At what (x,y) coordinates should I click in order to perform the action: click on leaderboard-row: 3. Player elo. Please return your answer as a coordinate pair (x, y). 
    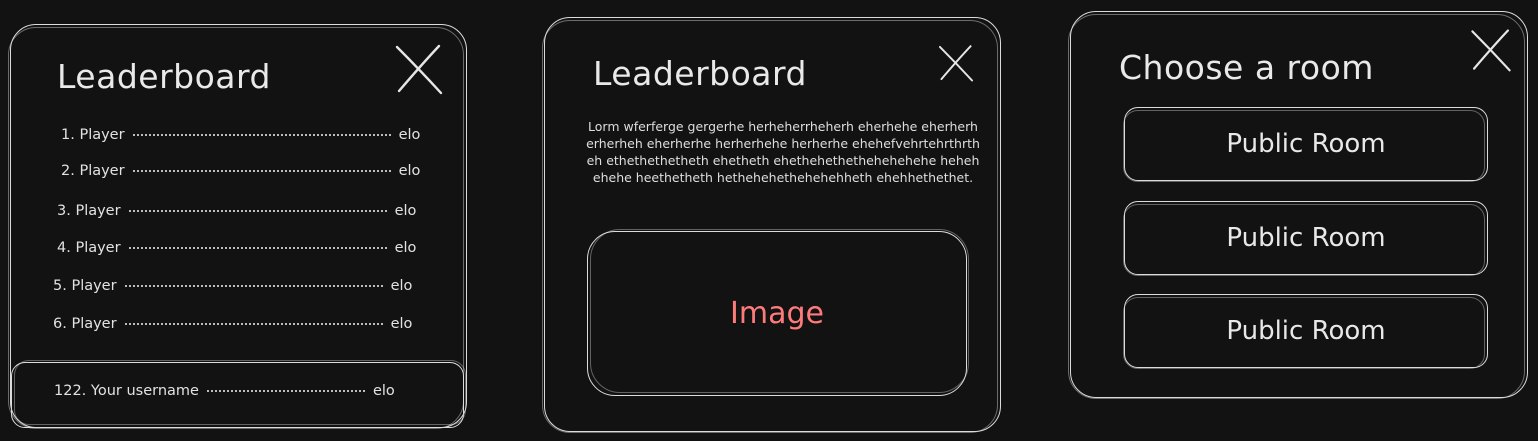
    Looking at the image, I should click on (236, 211).